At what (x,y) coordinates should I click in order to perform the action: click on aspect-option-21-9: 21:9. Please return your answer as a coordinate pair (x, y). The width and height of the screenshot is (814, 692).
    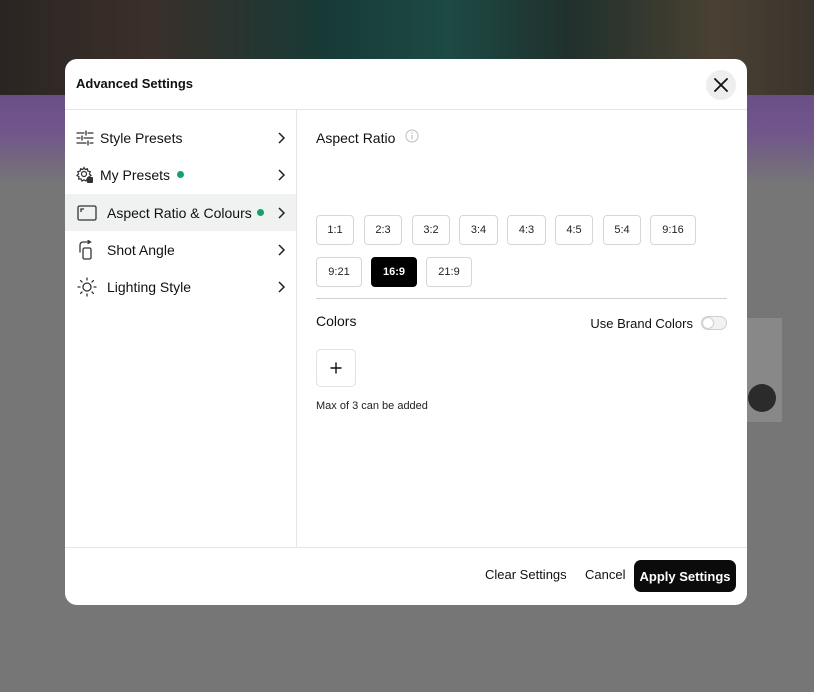
    Looking at the image, I should click on (449, 272).